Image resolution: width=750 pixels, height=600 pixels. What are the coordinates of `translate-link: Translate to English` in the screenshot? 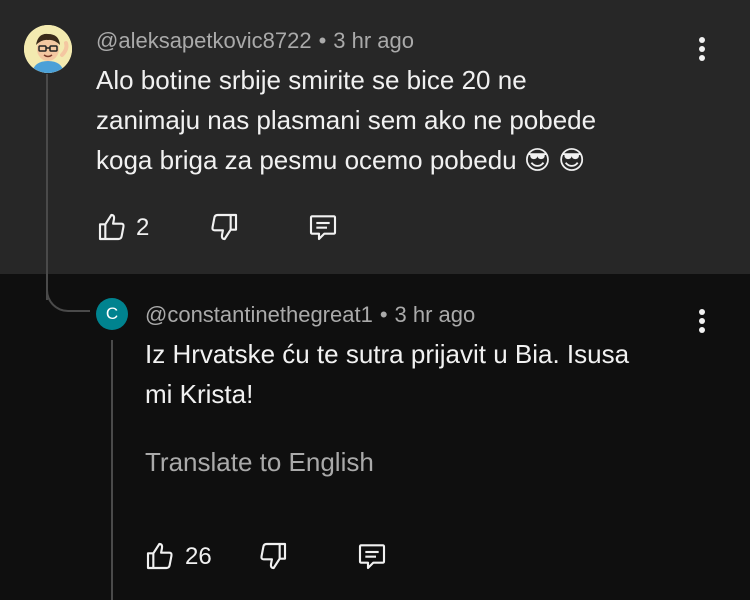 It's located at (259, 462).